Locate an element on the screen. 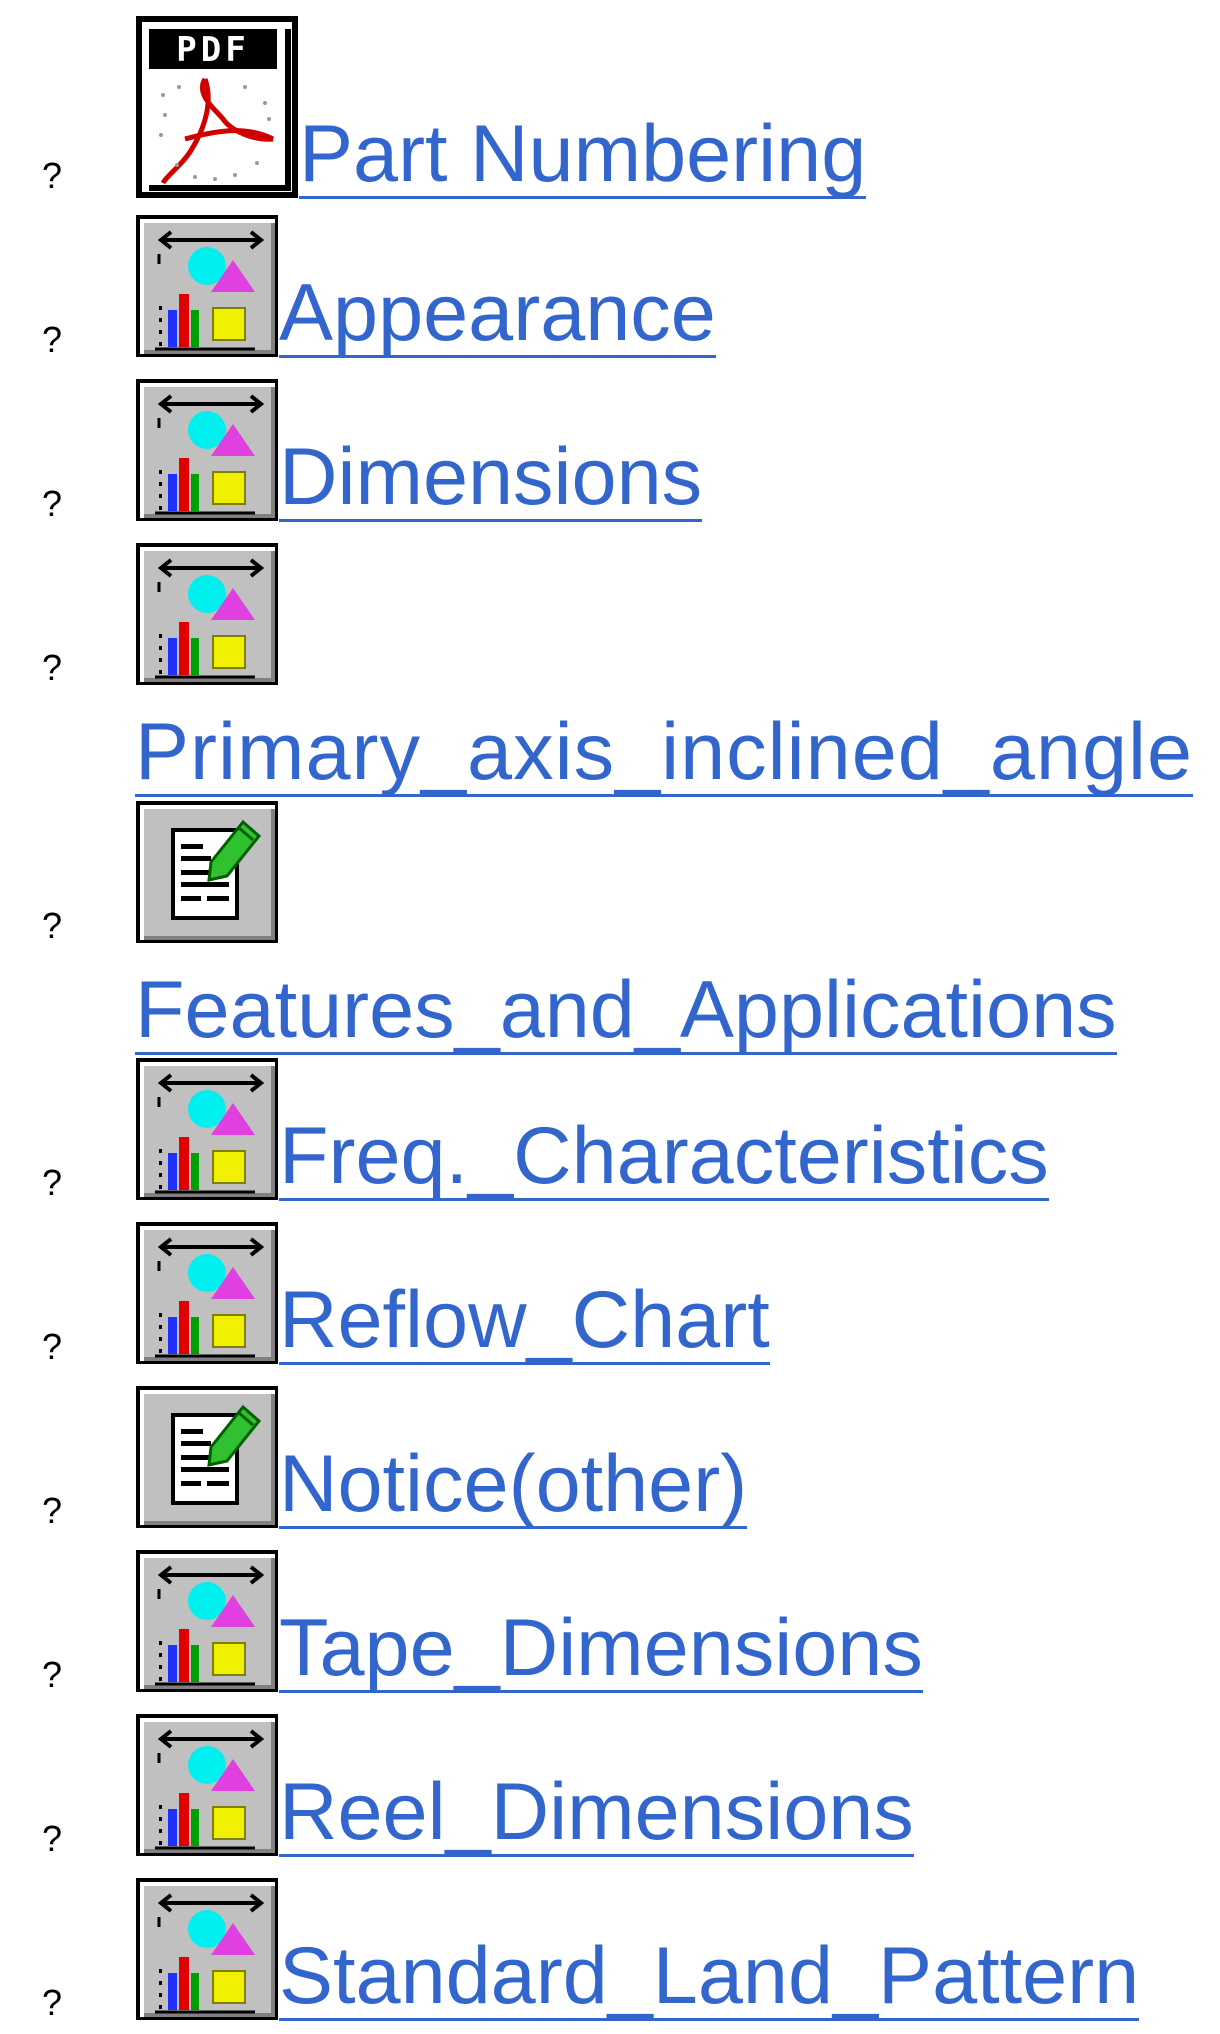  appearance-link: Appearance is located at coordinates (425, 286).